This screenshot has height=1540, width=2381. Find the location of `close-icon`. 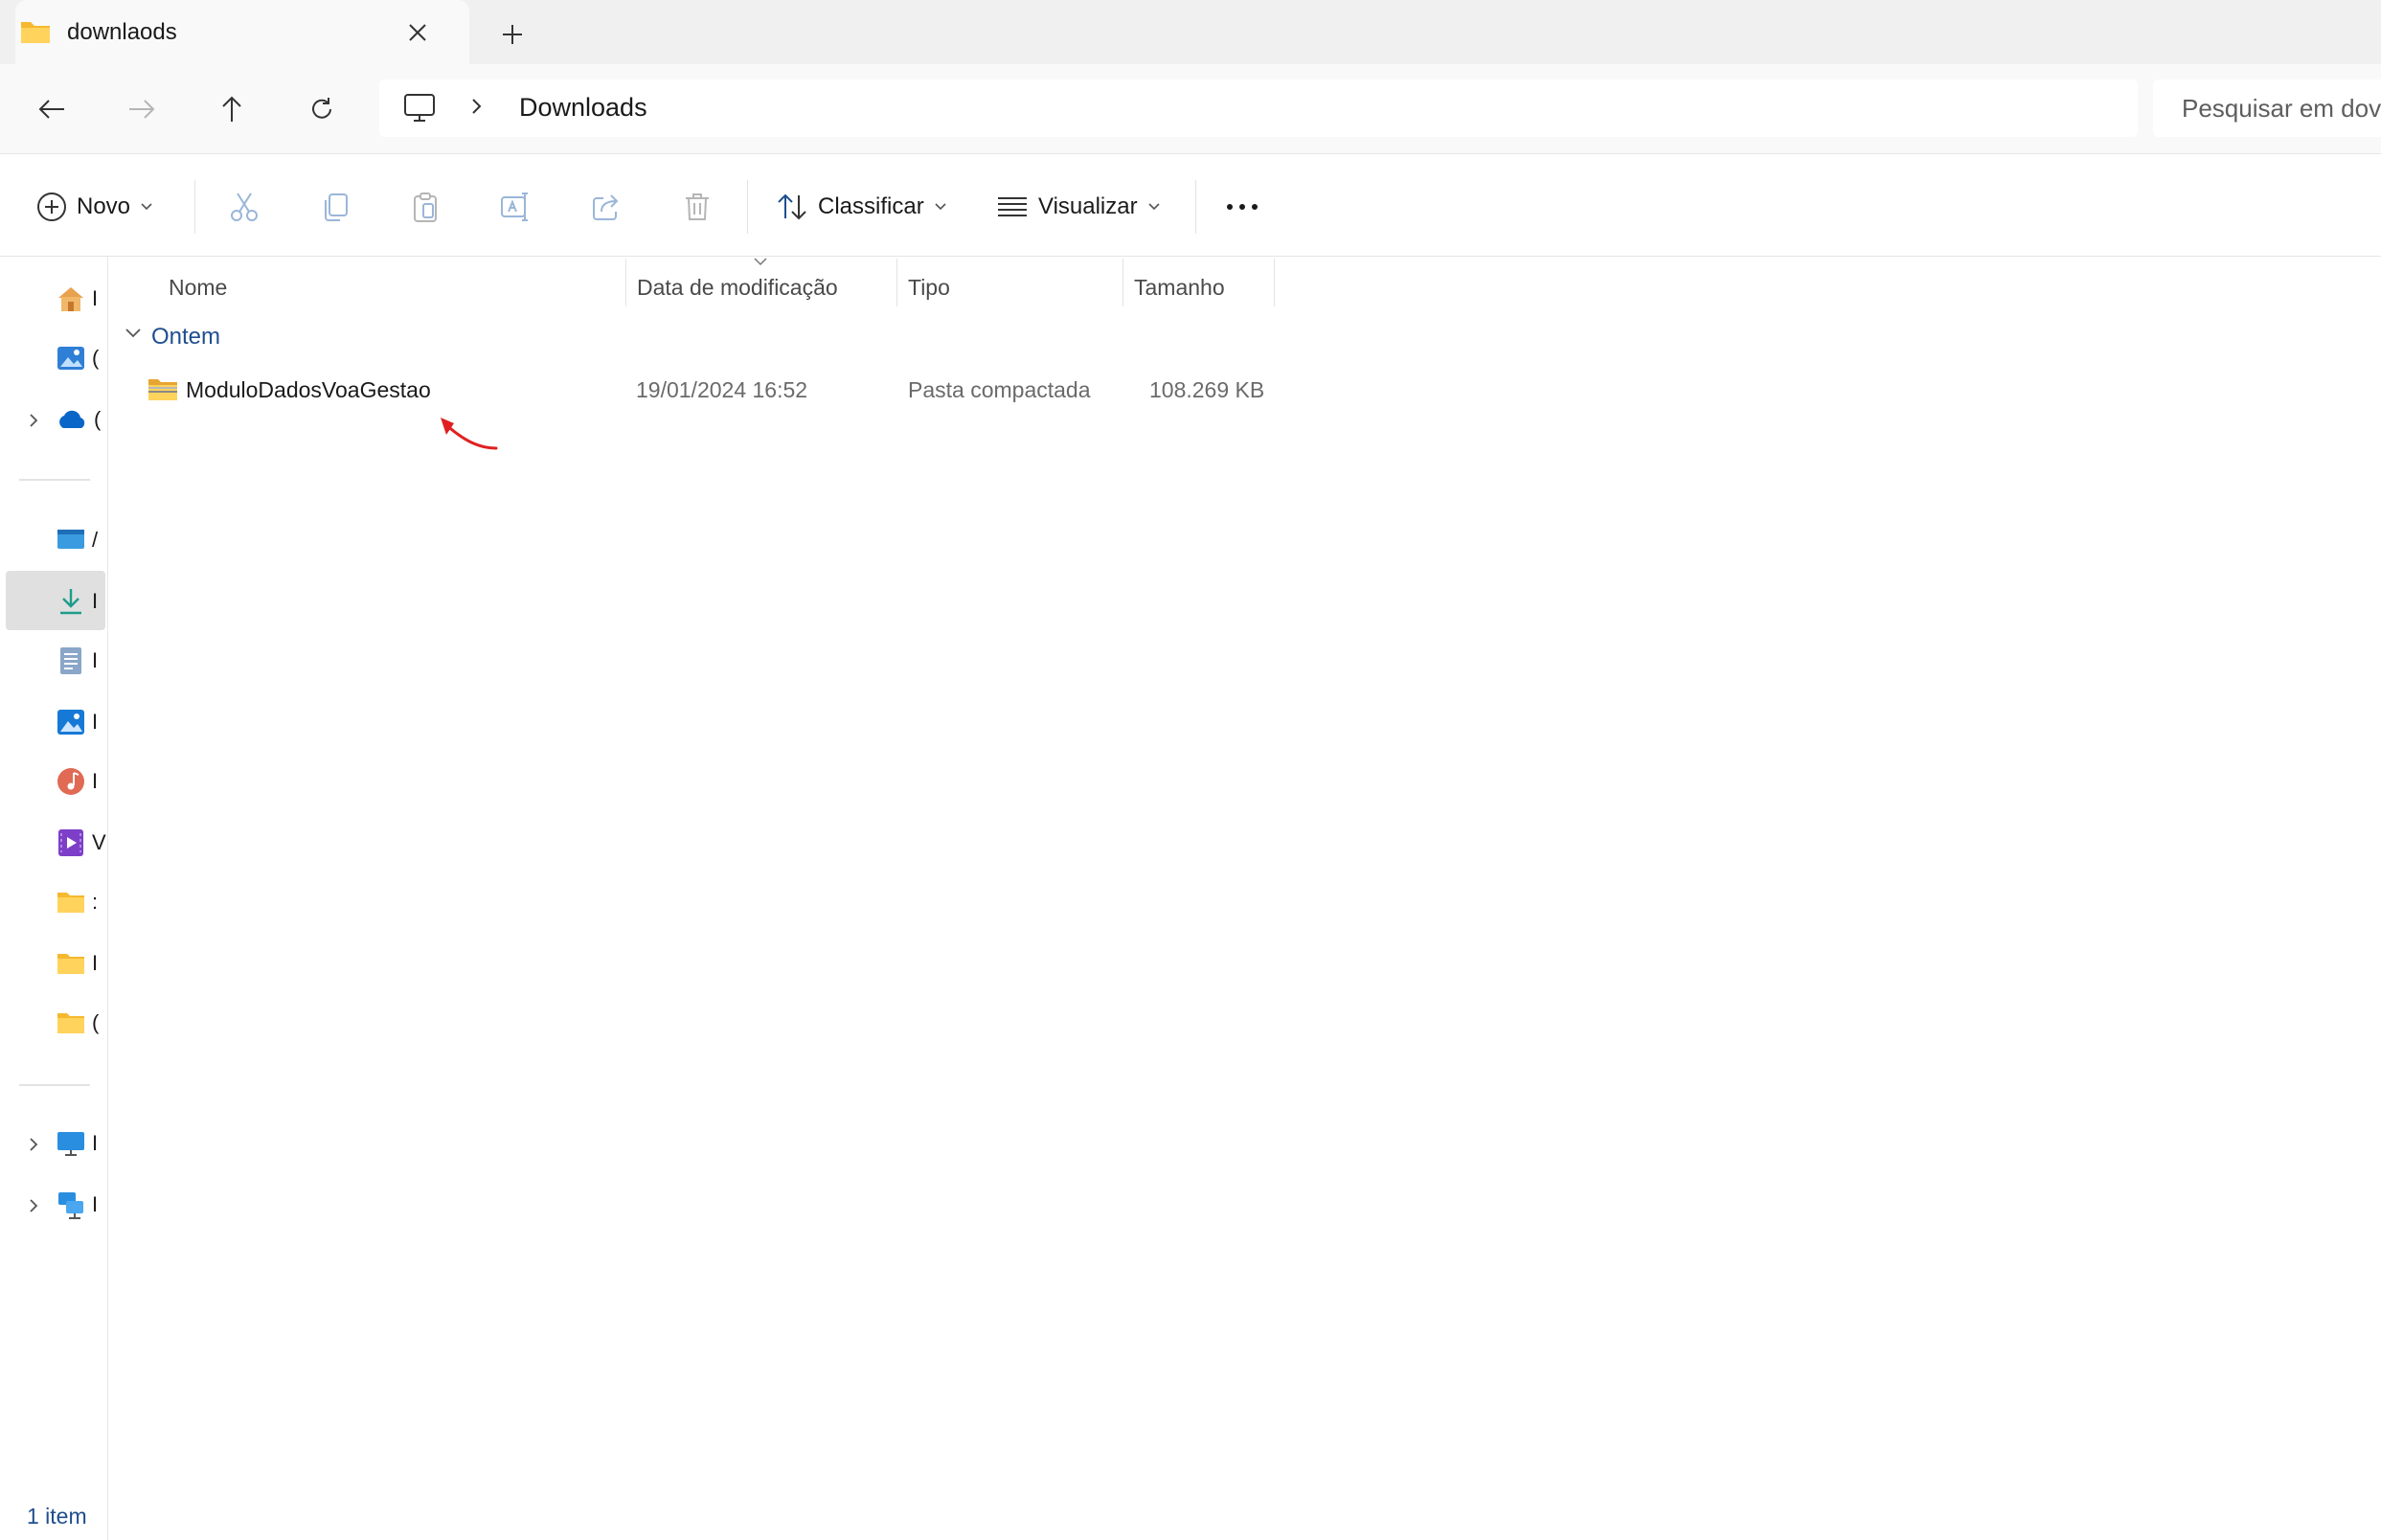

close-icon is located at coordinates (417, 32).